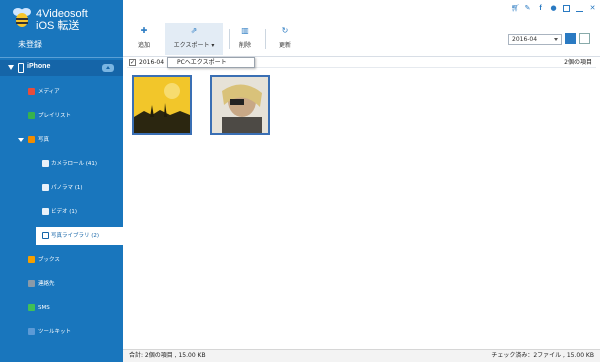  What do you see at coordinates (11, 67) in the screenshot?
I see `expand-arrow-icon` at bounding box center [11, 67].